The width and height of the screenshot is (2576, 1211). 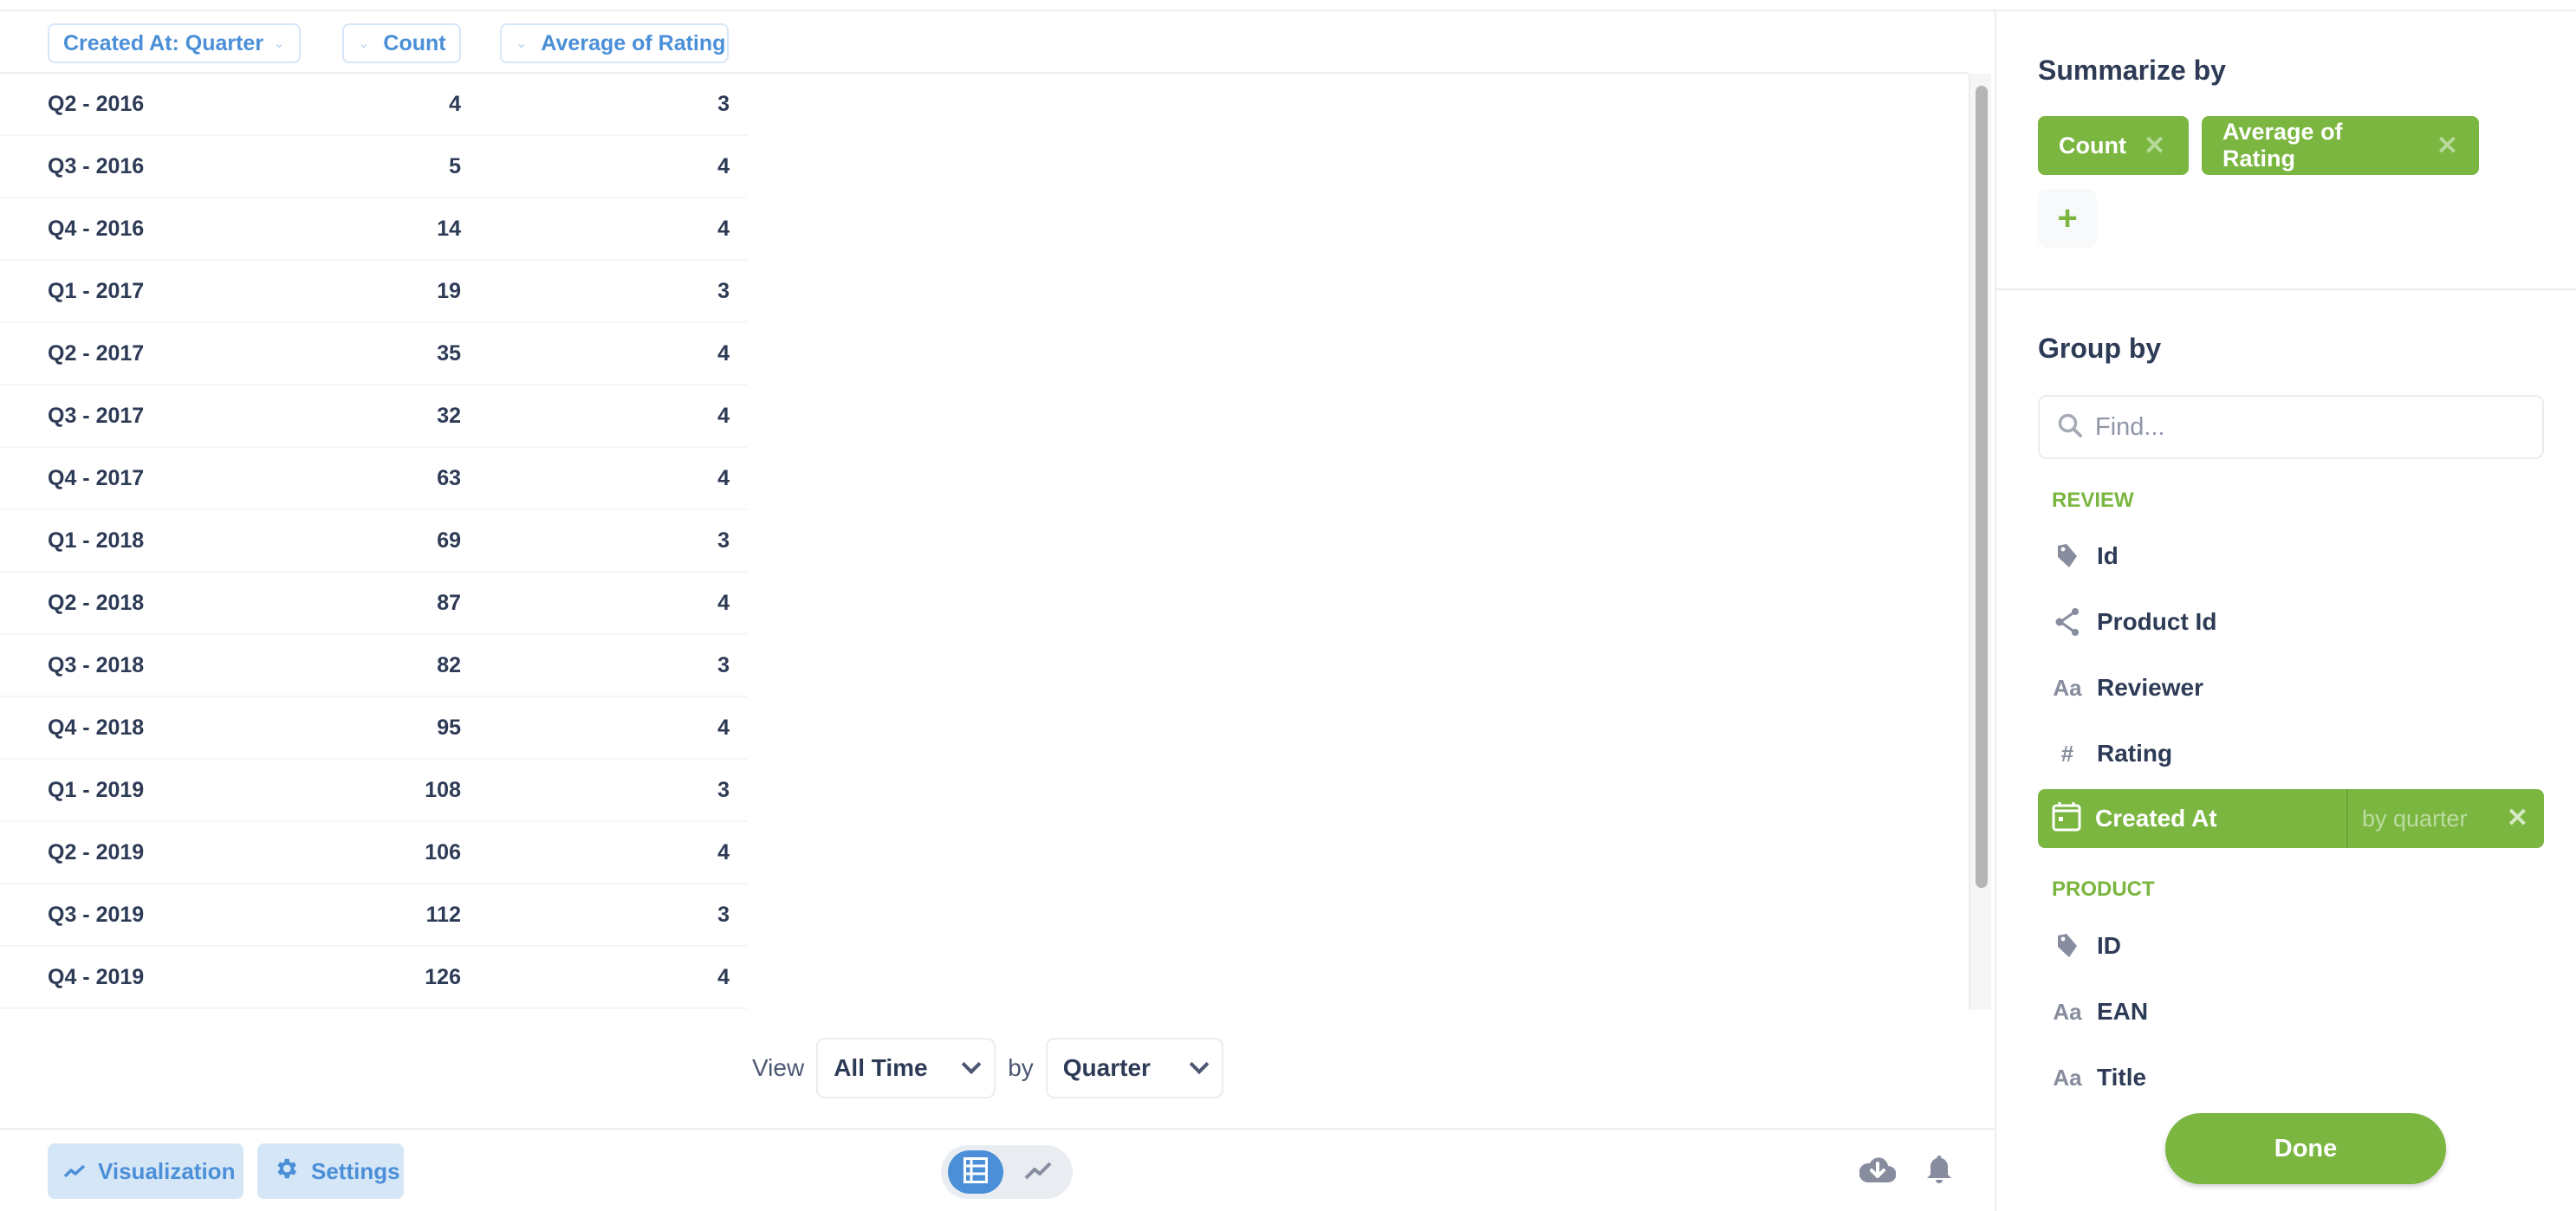 What do you see at coordinates (2108, 555) in the screenshot?
I see `field-label: Id` at bounding box center [2108, 555].